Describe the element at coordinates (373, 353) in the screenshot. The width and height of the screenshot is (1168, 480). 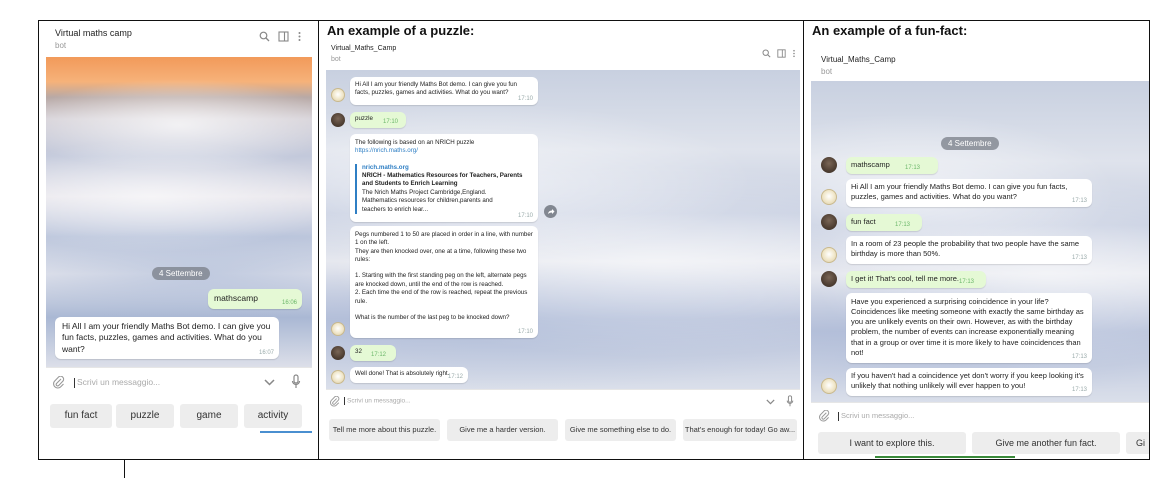
I see `message-bubble-out: 32 17:12` at that location.